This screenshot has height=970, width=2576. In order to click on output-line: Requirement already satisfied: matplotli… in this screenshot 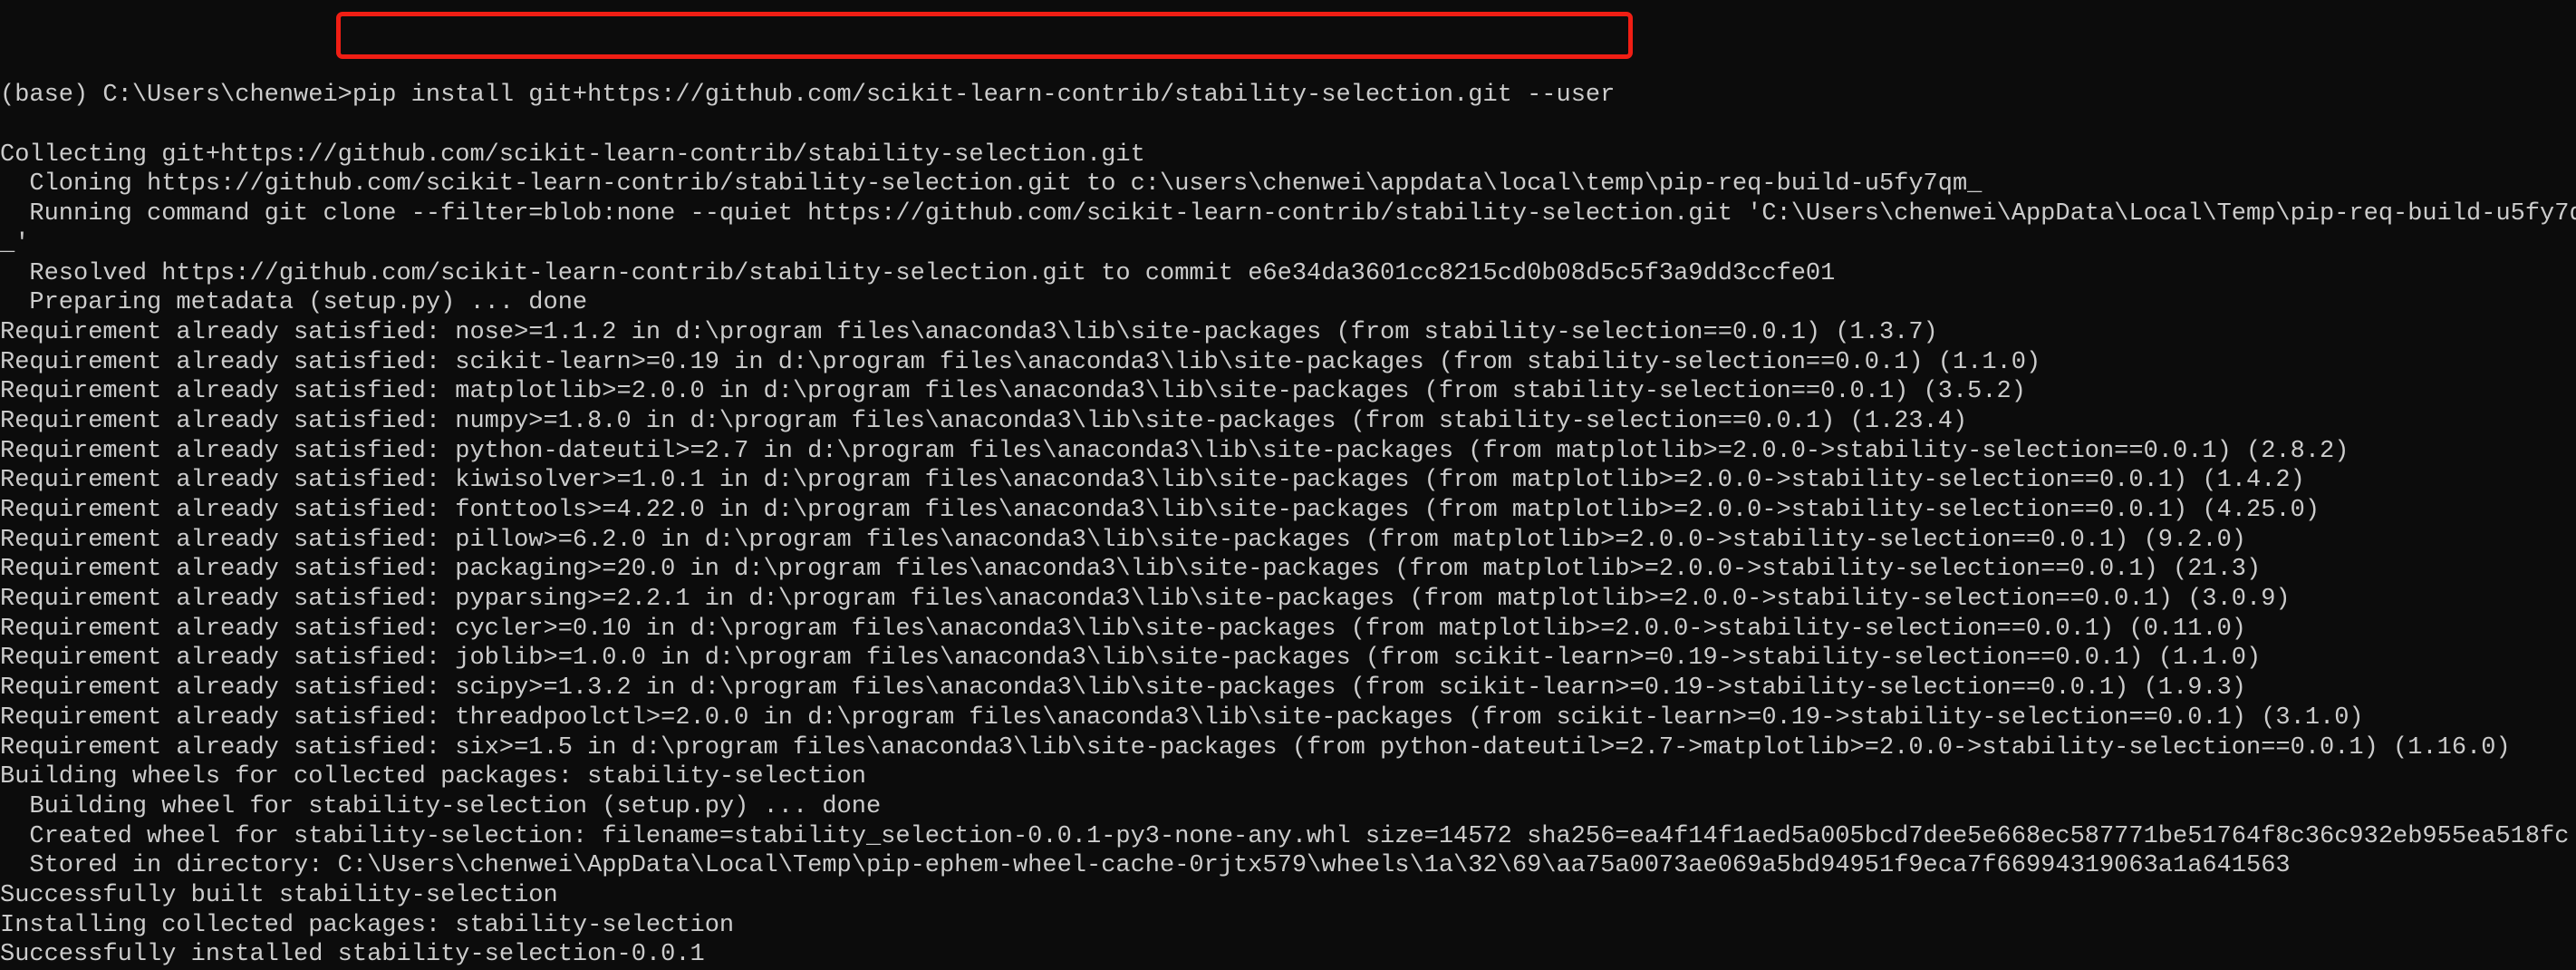, I will do `click(1013, 392)`.